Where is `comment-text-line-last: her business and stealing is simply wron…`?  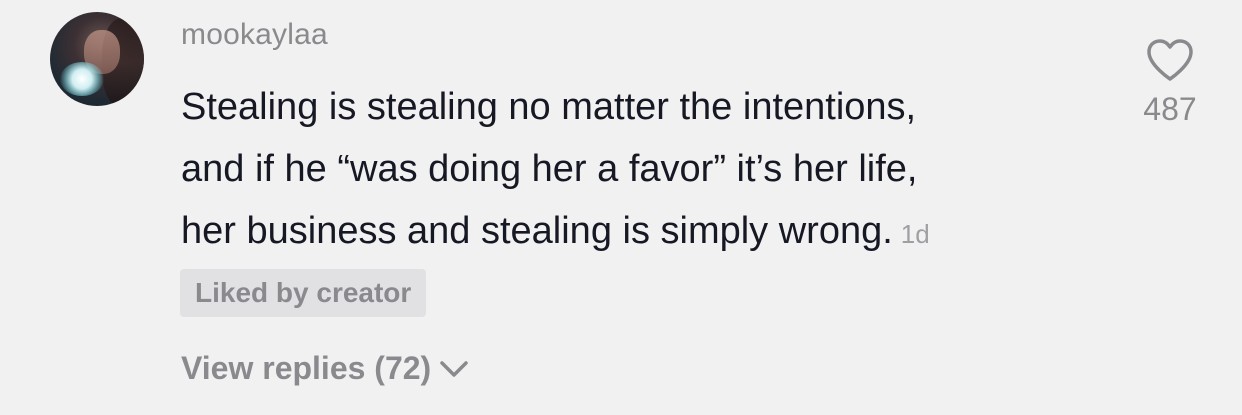 comment-text-line-last: her business and stealing is simply wron… is located at coordinates (651, 232).